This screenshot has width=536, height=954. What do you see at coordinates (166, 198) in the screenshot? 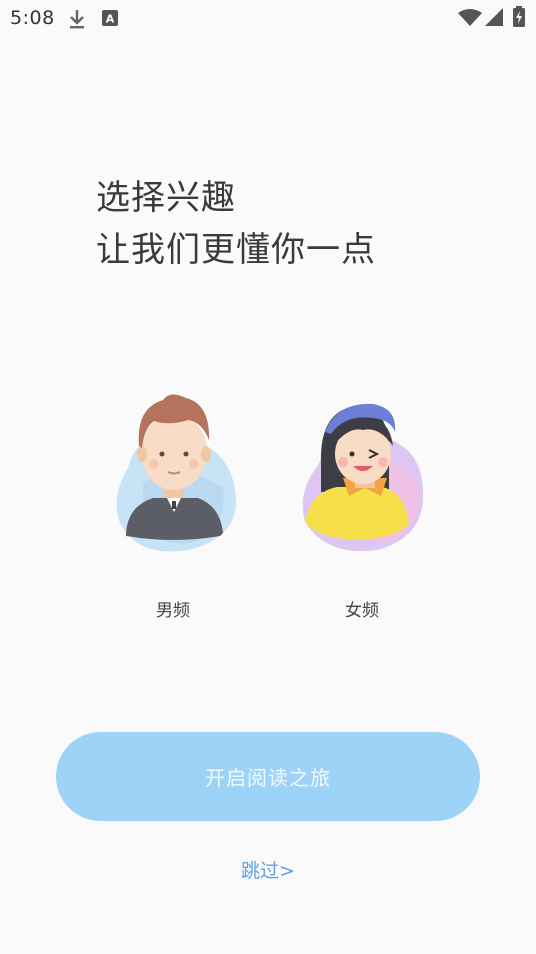
I see `title-line-1: 选择兴趣` at bounding box center [166, 198].